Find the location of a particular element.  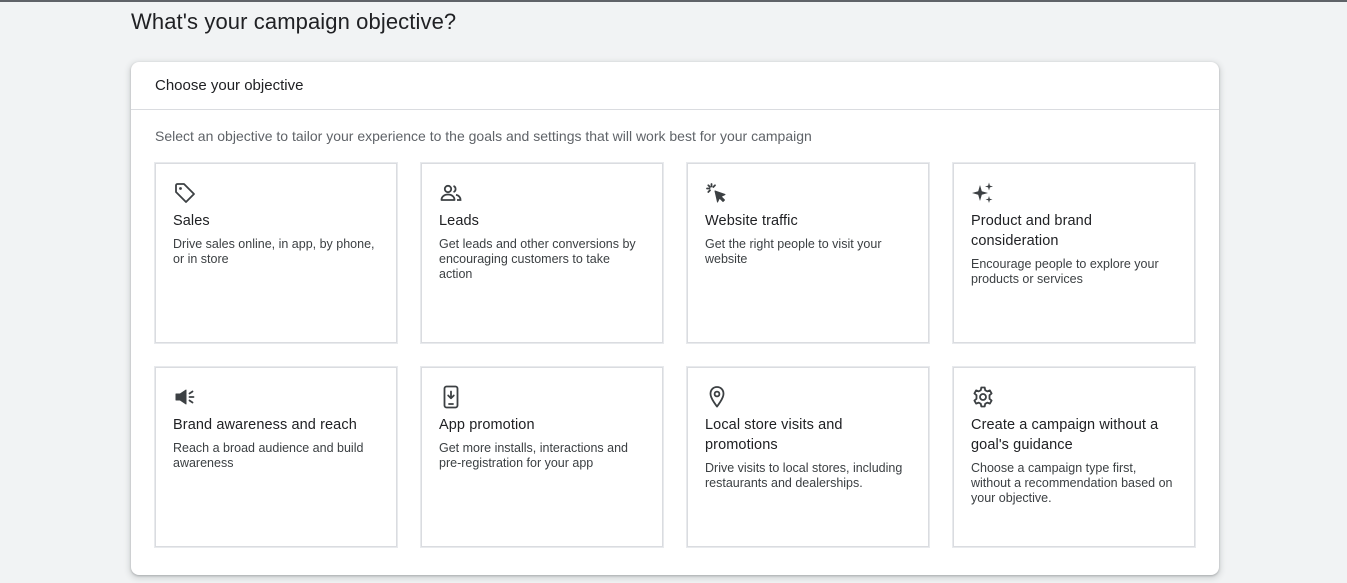

location-pin-icon is located at coordinates (717, 397).